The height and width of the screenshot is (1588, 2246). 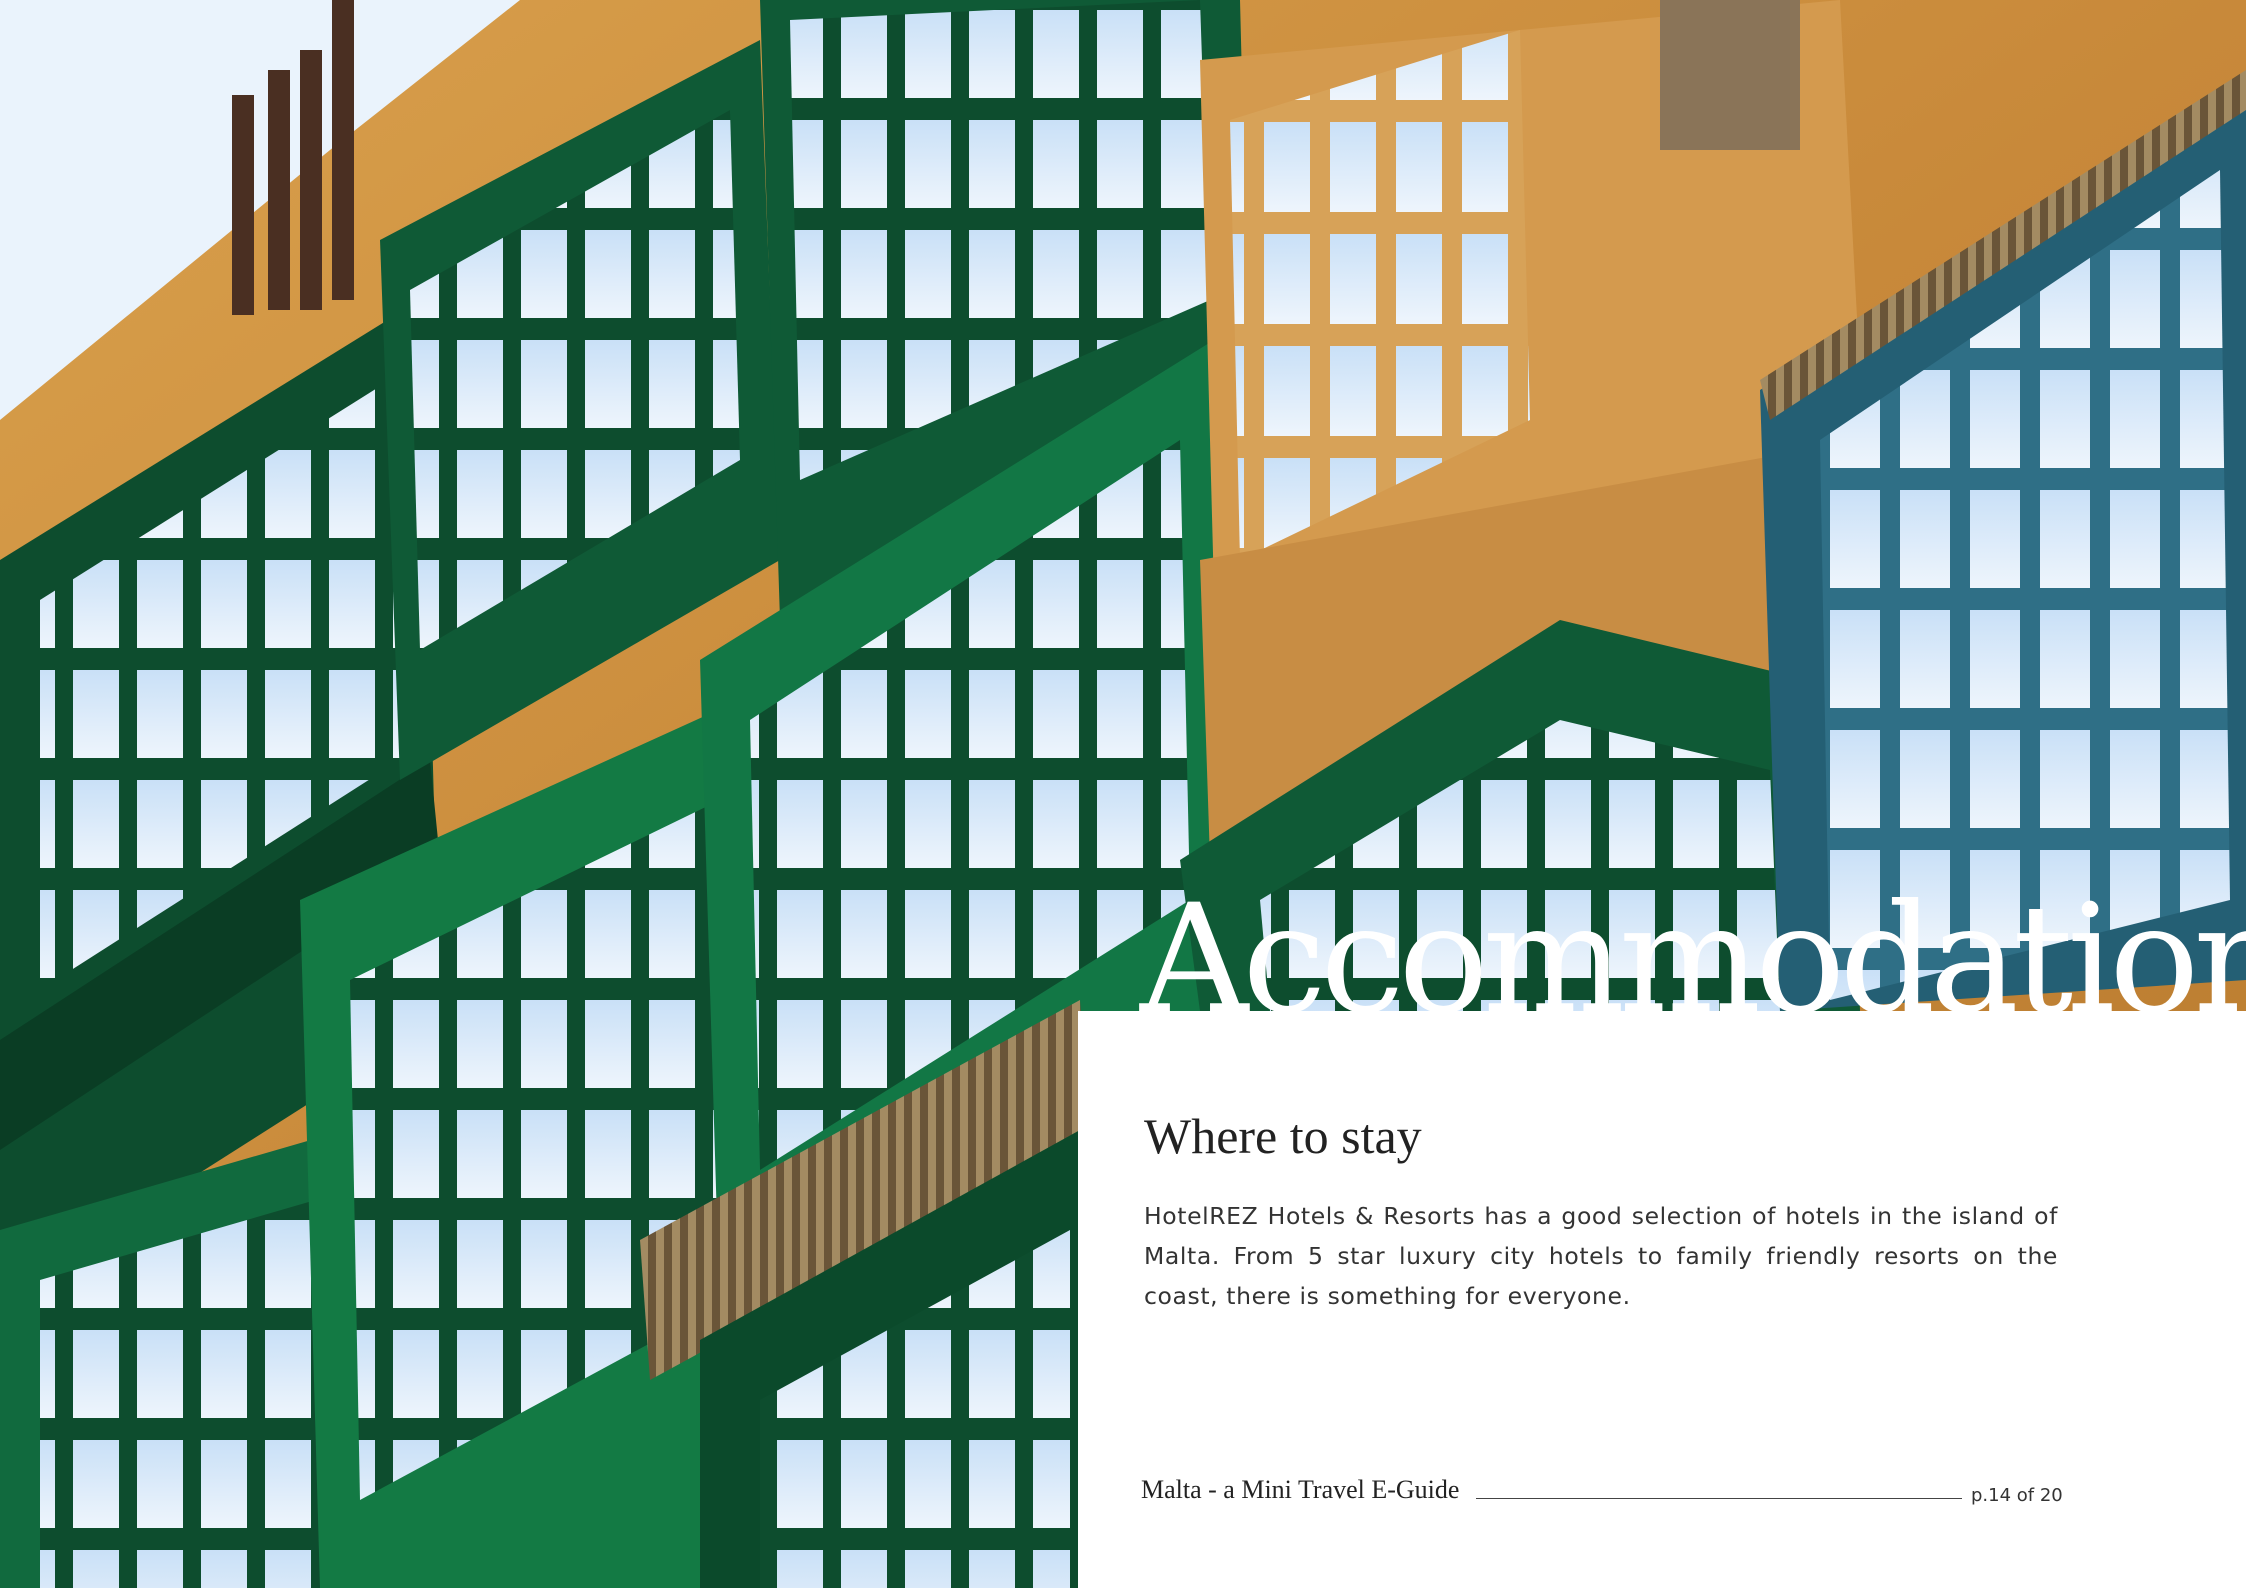 What do you see at coordinates (1283, 1136) in the screenshot?
I see `section-heading: Where to stay` at bounding box center [1283, 1136].